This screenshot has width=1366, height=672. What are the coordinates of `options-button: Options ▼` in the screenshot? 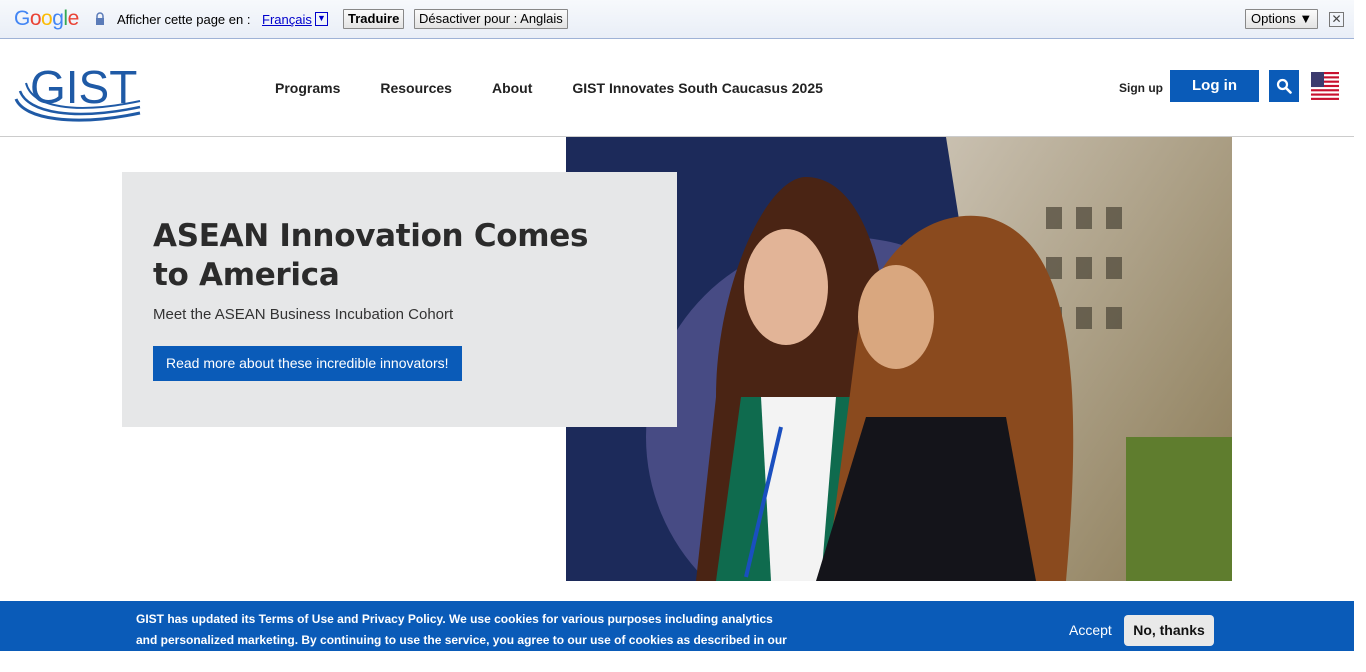 It's located at (1282, 19).